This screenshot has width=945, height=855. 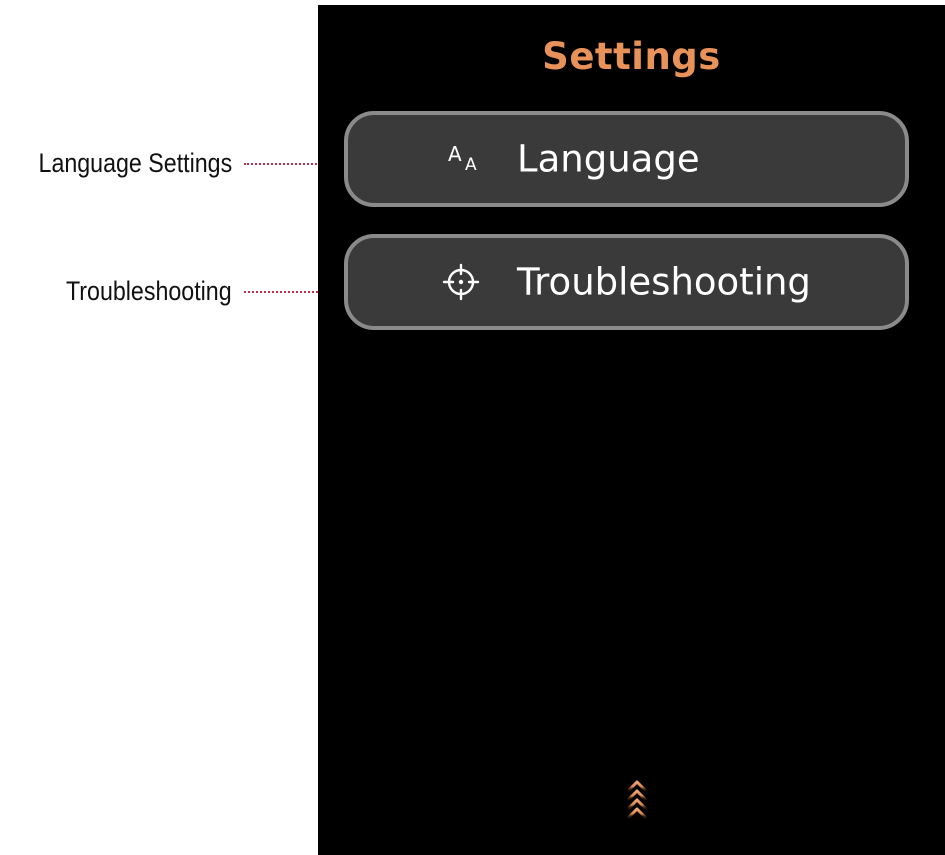 I want to click on page-title: Settings, so click(x=631, y=56).